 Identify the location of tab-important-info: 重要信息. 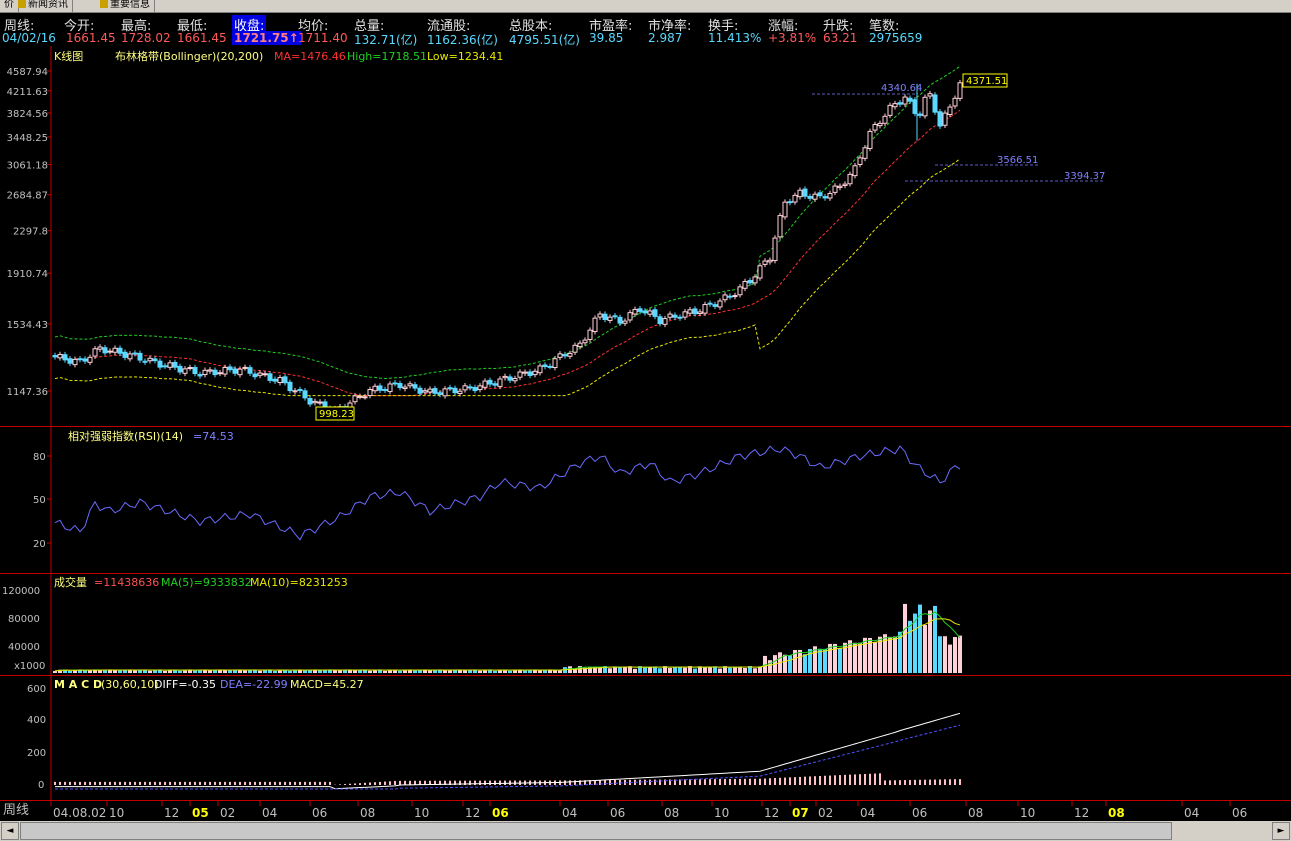
(125, 6).